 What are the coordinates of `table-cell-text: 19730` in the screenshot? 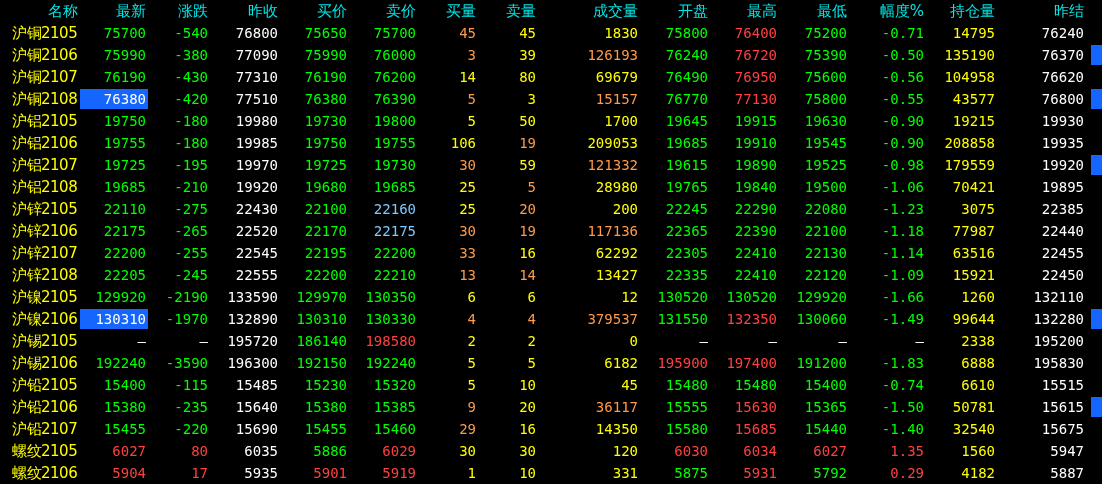 It's located at (325, 121).